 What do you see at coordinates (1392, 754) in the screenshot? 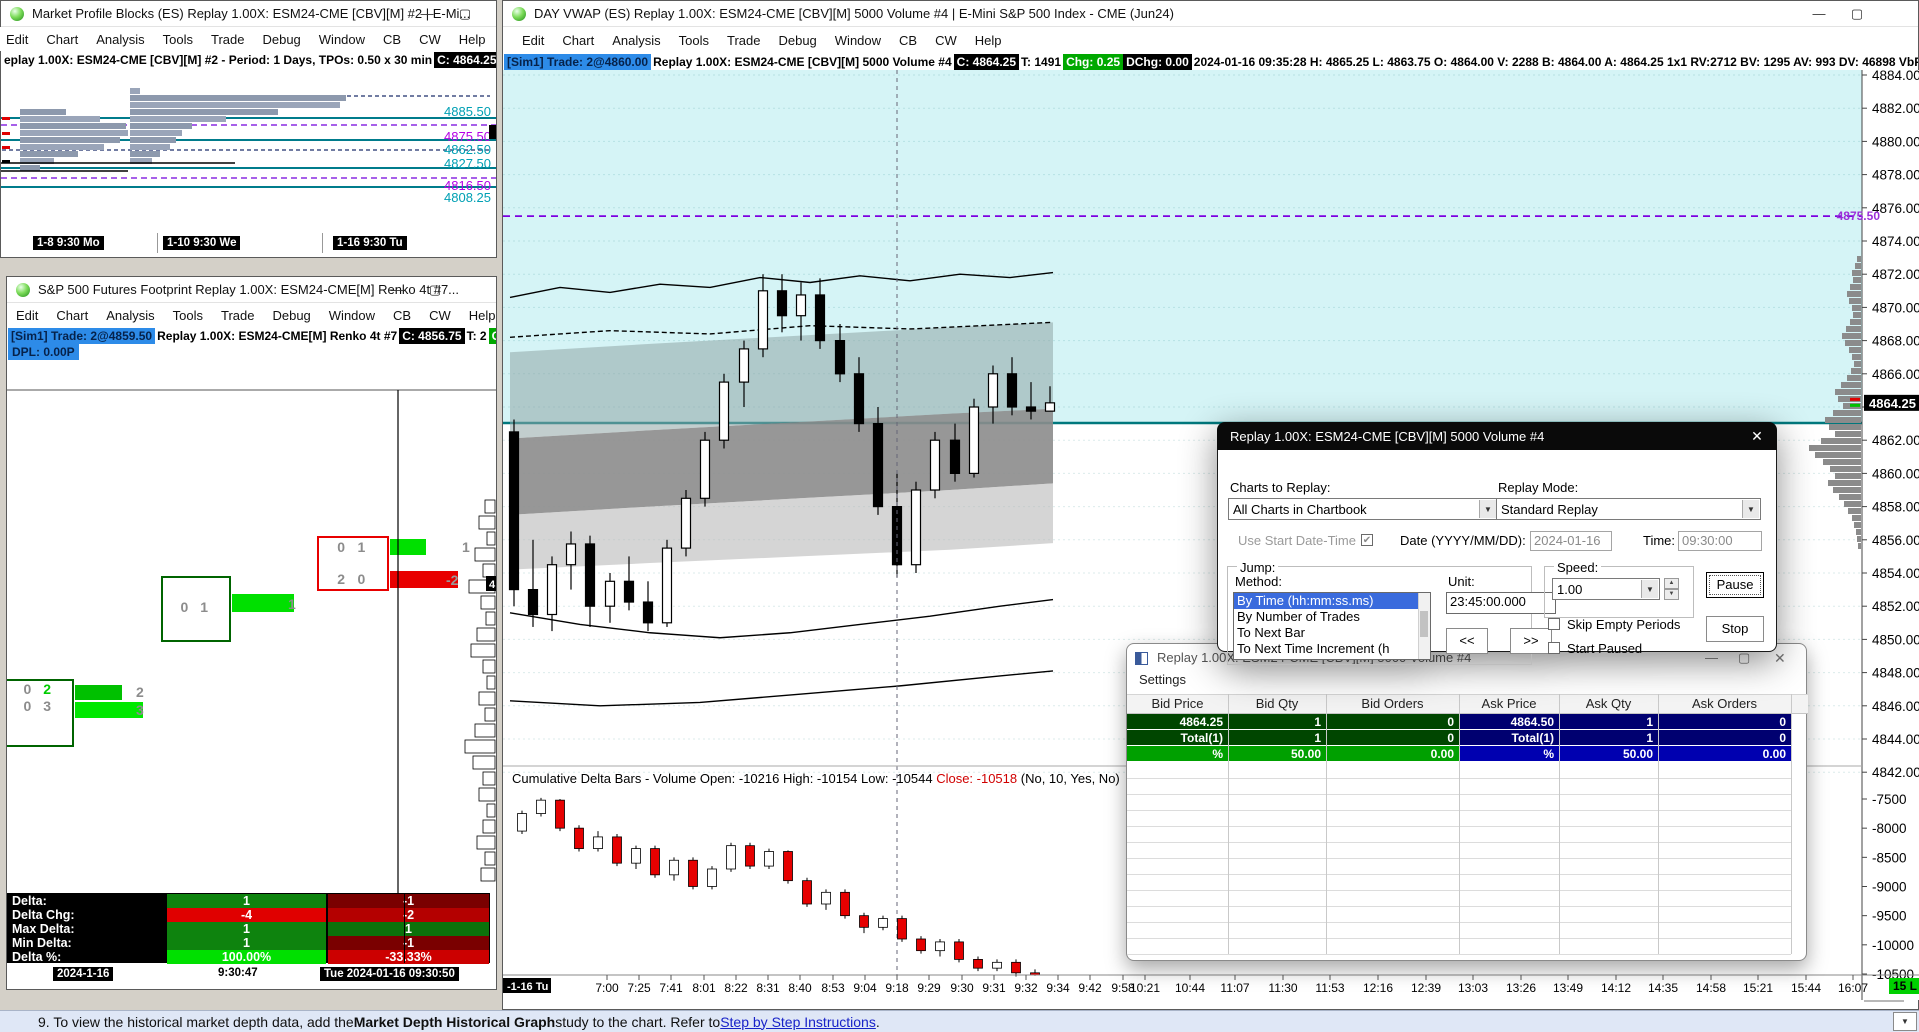
I see `depth-cell: 0.00` at bounding box center [1392, 754].